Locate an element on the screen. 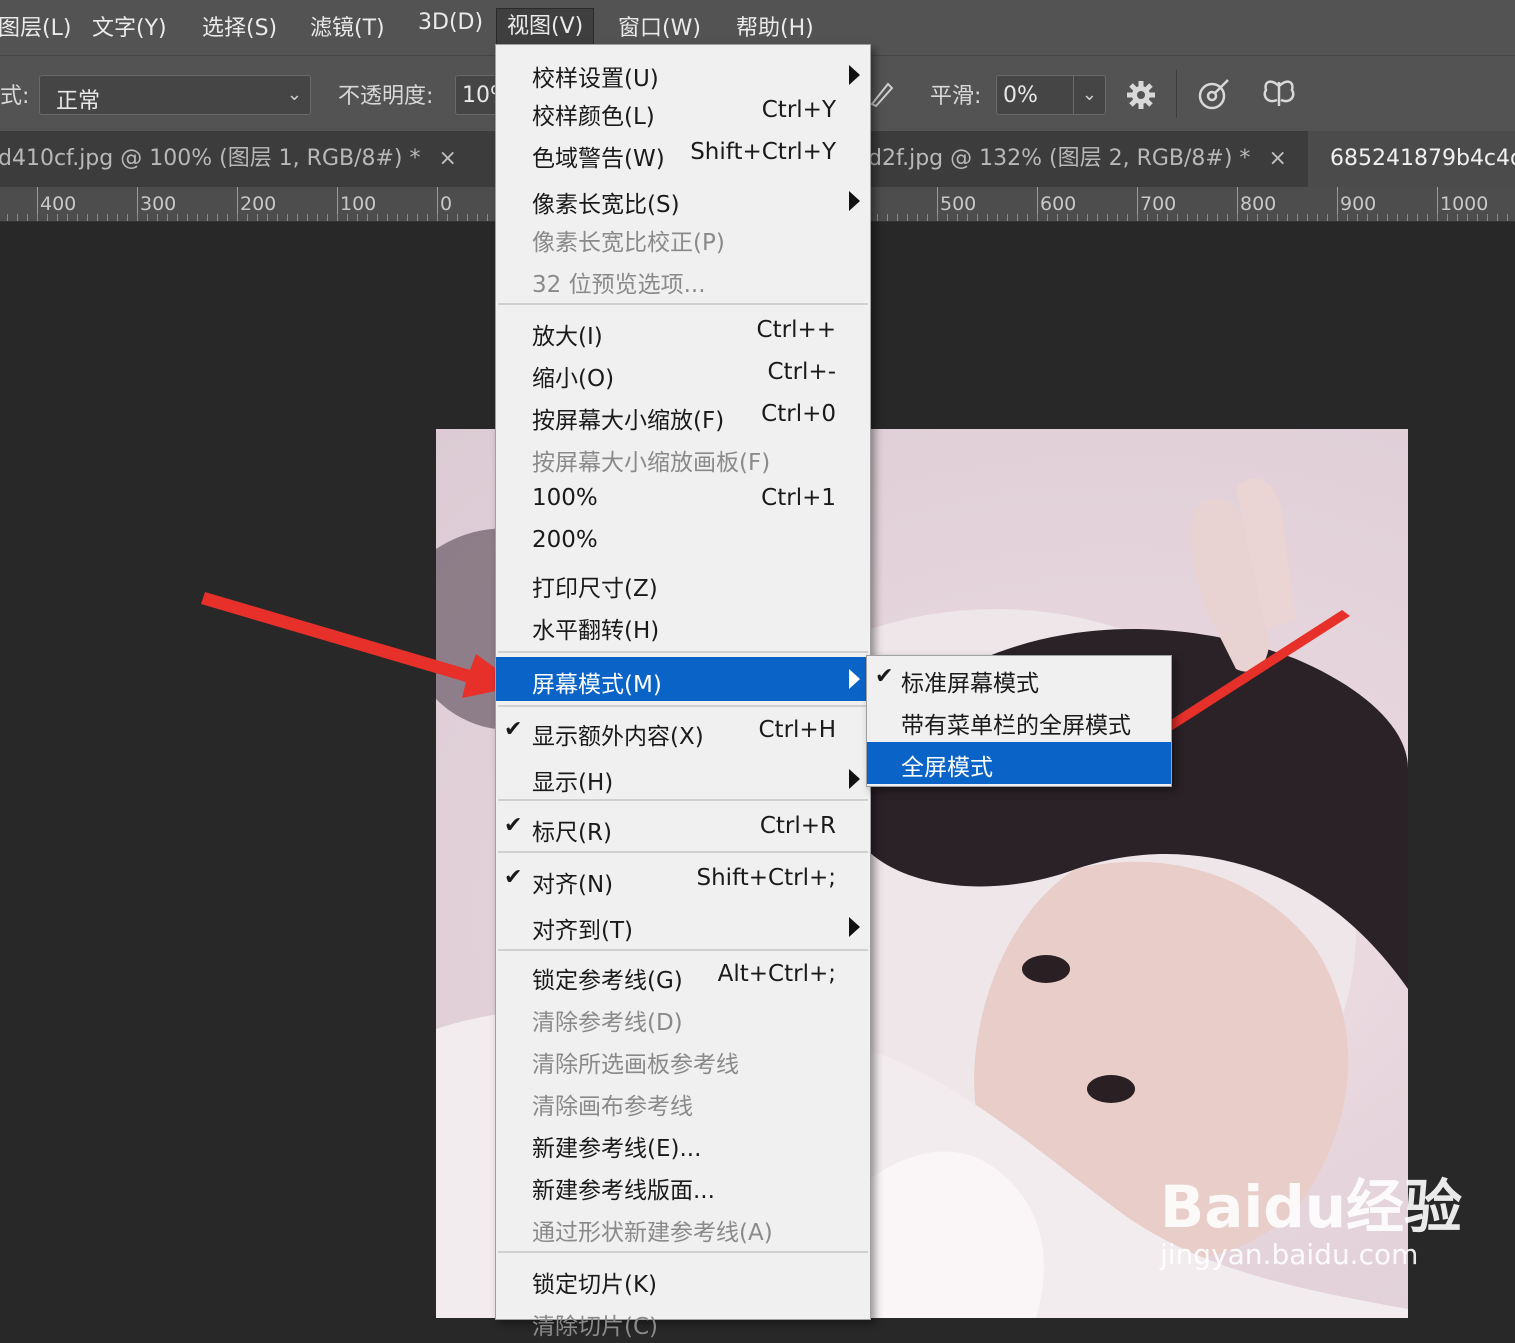  menu-item-lock-guides: 锁定参考线(G) Alt+Ctrl+; is located at coordinates (683, 976).